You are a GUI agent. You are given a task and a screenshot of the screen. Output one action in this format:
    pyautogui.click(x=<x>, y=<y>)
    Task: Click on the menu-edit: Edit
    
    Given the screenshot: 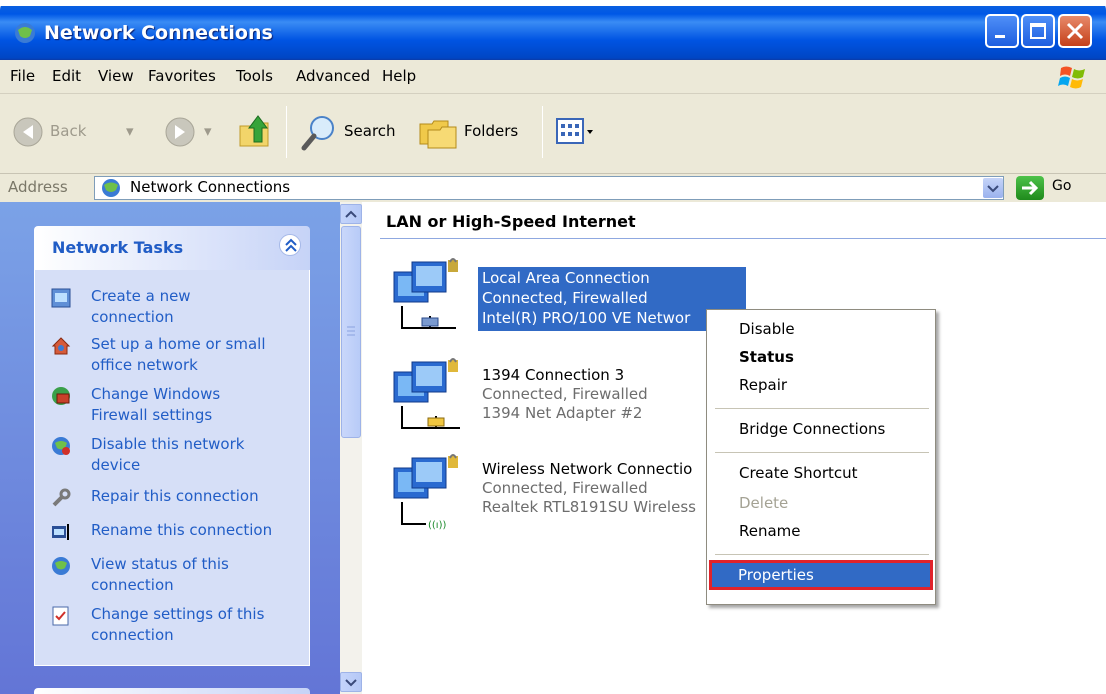 What is the action you would take?
    pyautogui.click(x=66, y=76)
    